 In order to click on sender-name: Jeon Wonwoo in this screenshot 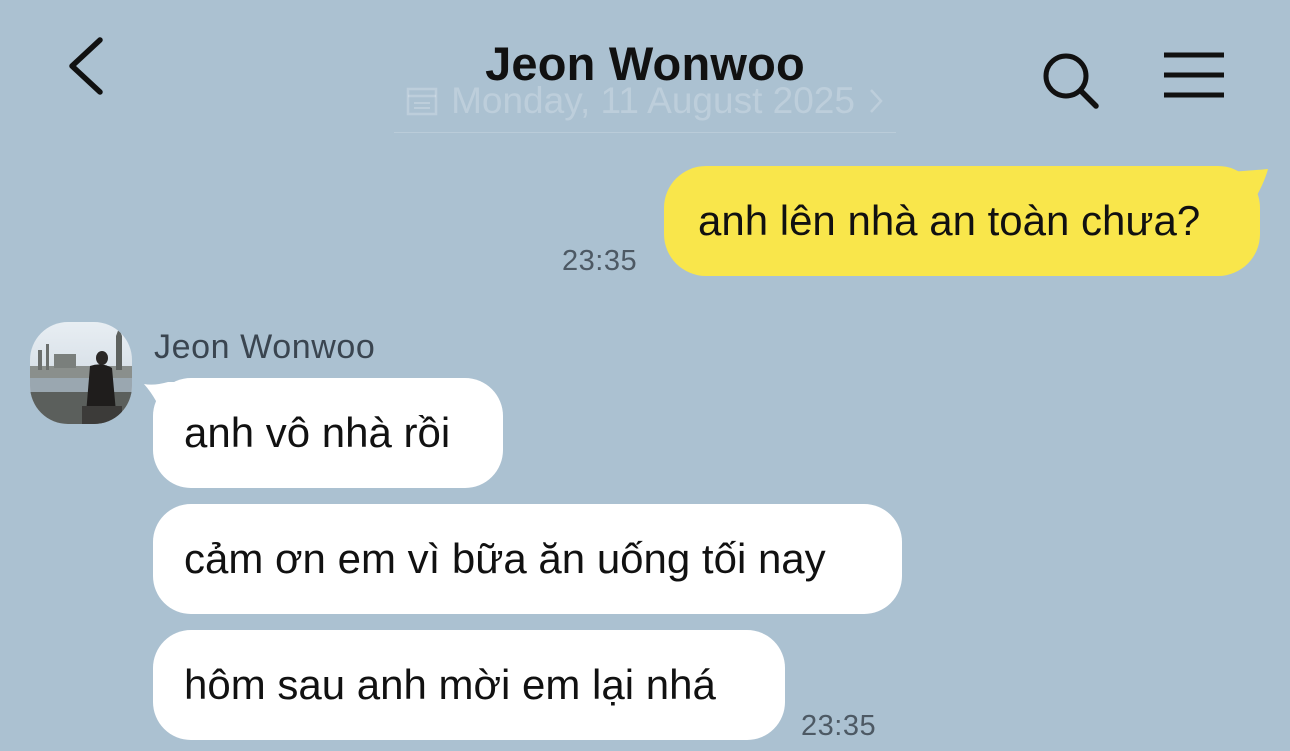, I will do `click(265, 347)`.